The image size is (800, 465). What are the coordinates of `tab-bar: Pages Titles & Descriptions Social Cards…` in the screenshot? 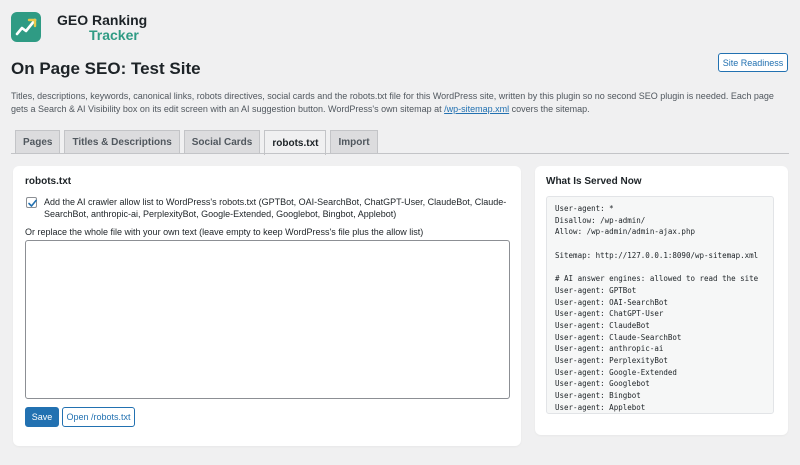 It's located at (196, 142).